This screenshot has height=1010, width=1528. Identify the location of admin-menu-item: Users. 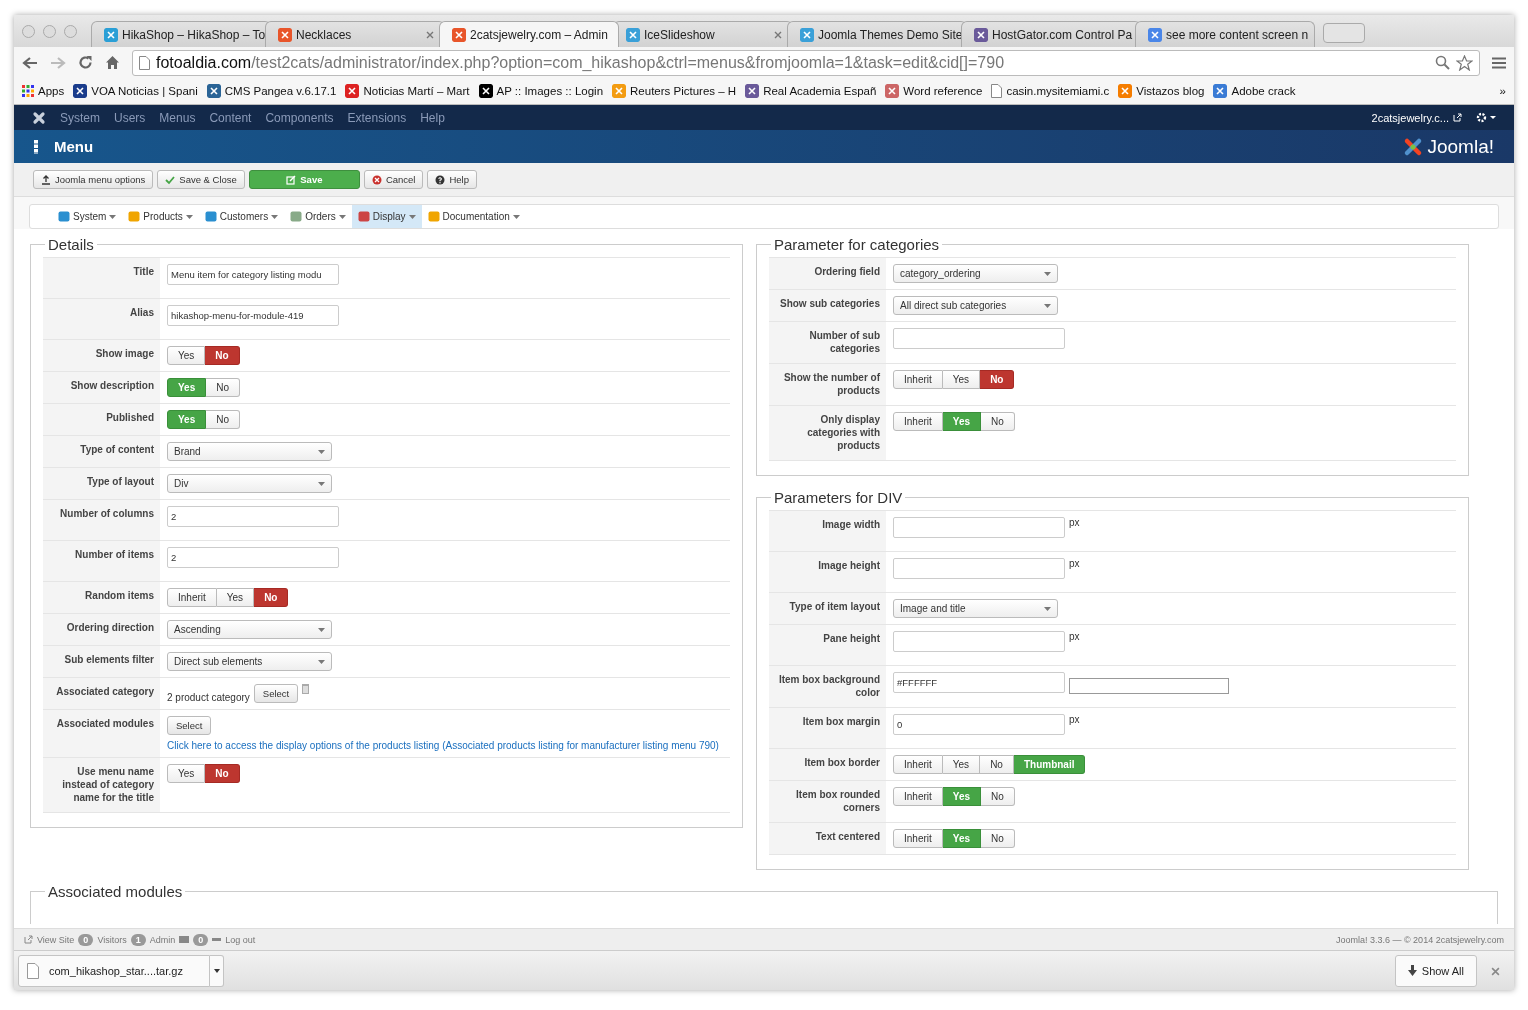
(130, 117).